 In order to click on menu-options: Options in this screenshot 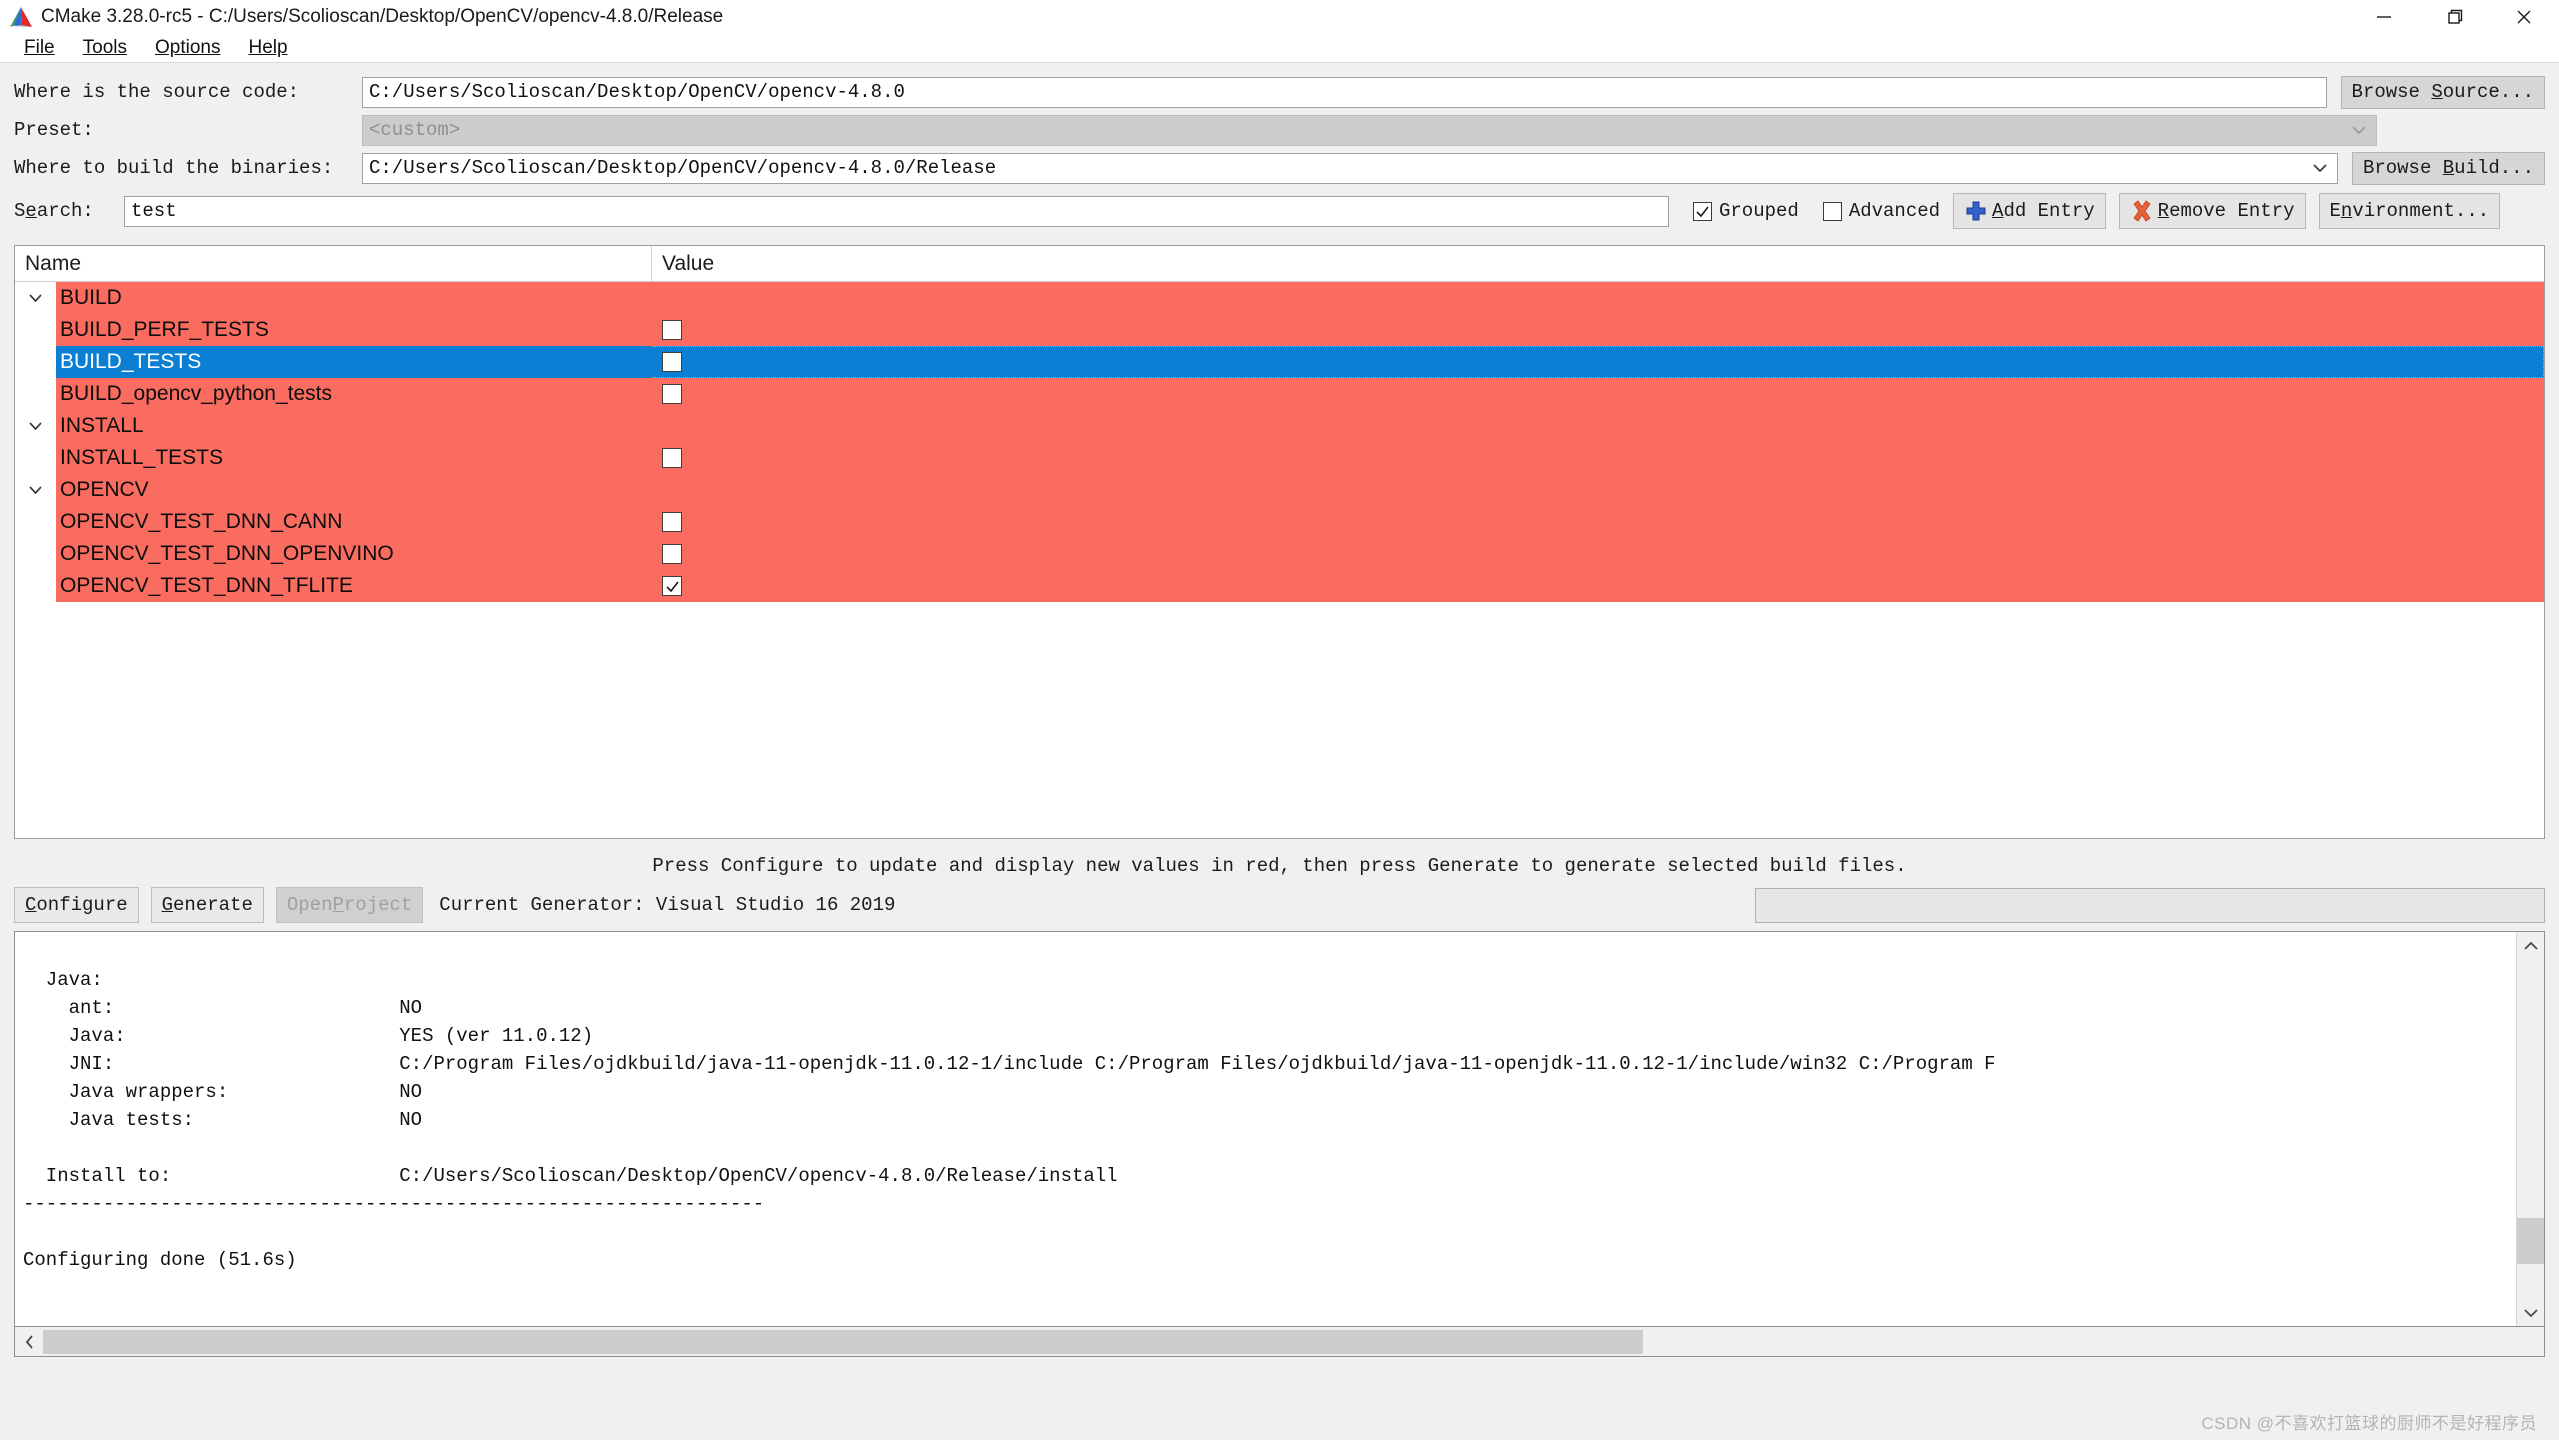, I will do `click(187, 48)`.